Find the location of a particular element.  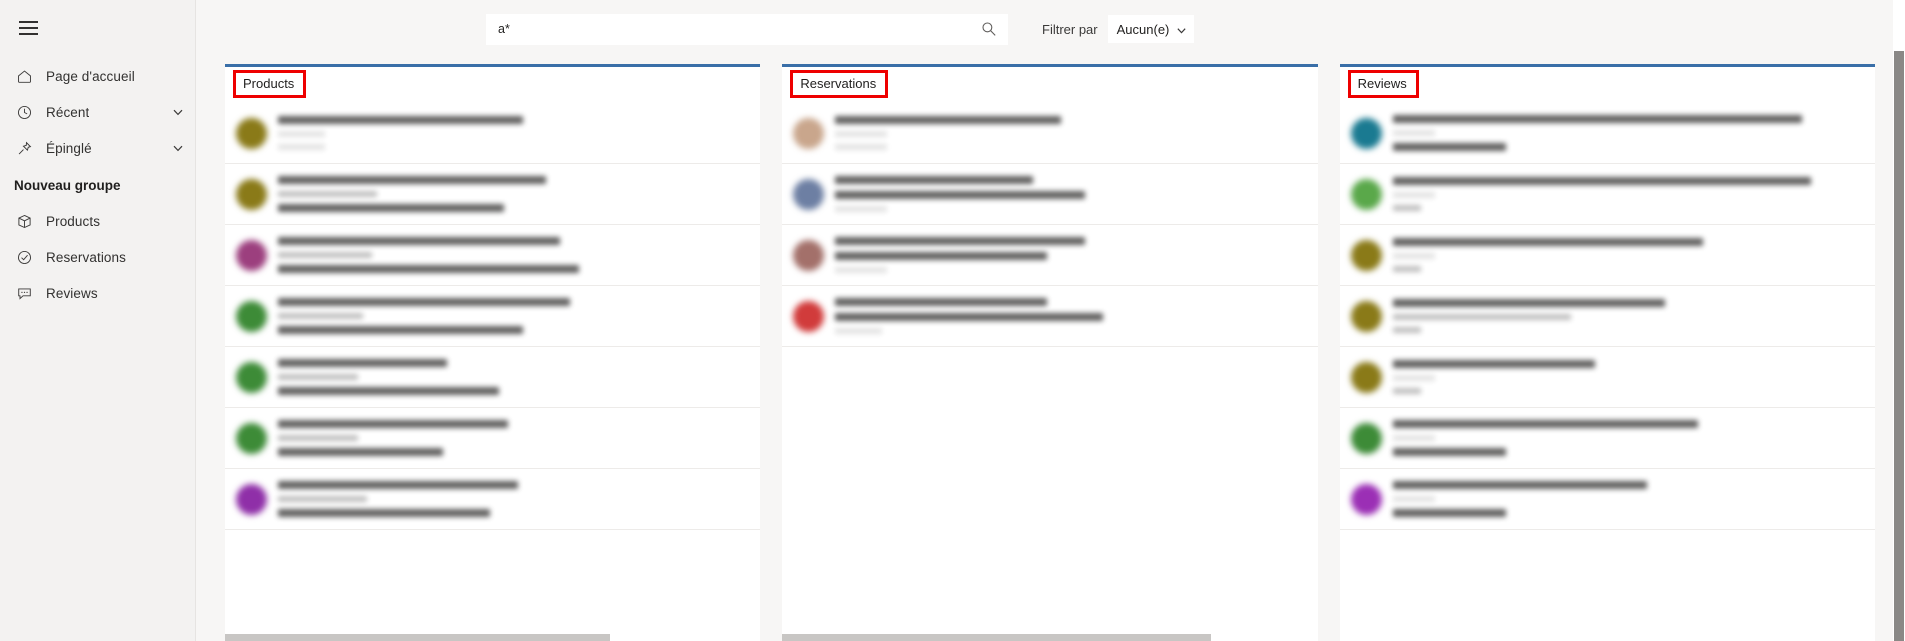

panel-title: Reservations is located at coordinates (839, 84).